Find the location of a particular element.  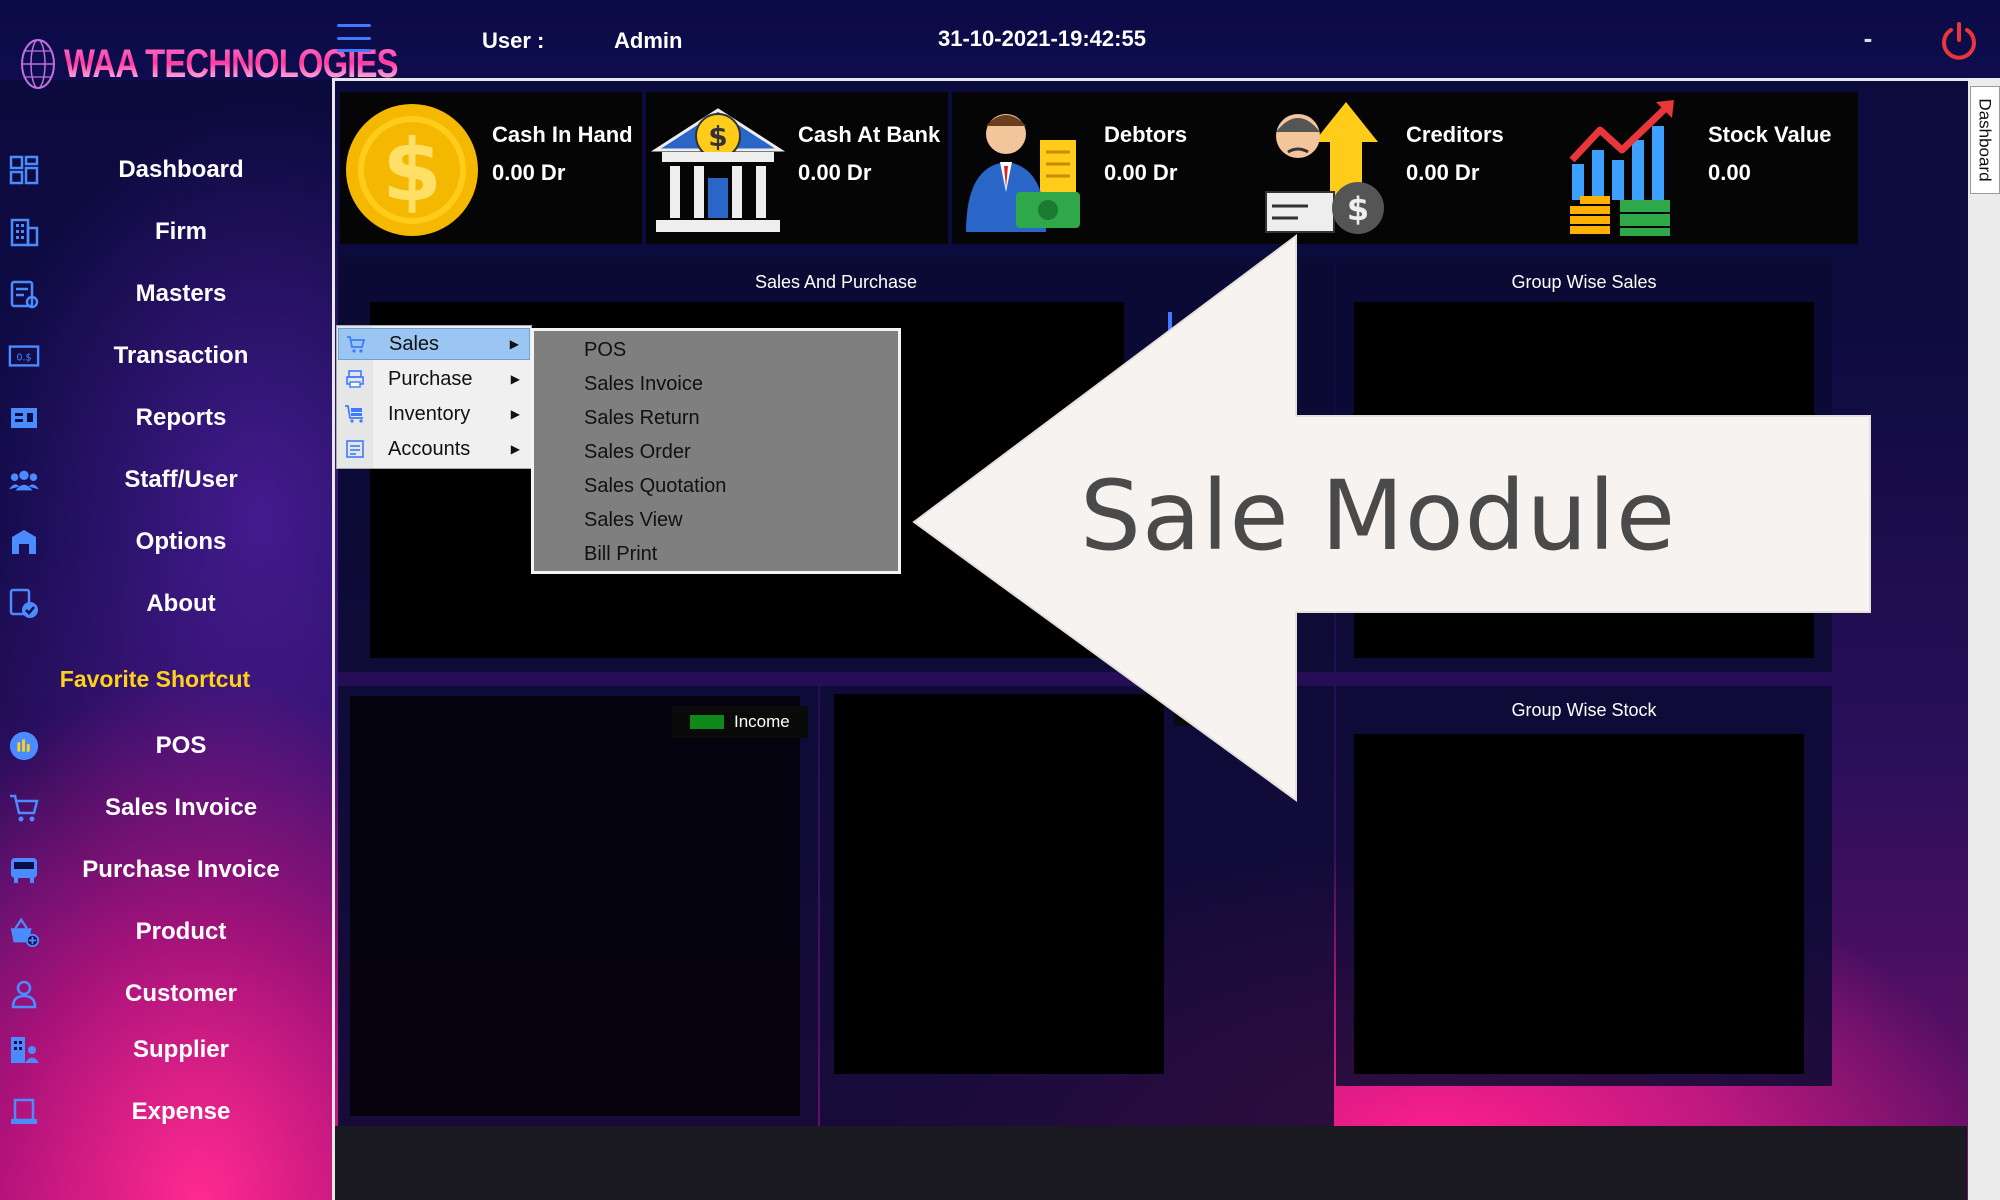

about-icon is located at coordinates (24, 604).